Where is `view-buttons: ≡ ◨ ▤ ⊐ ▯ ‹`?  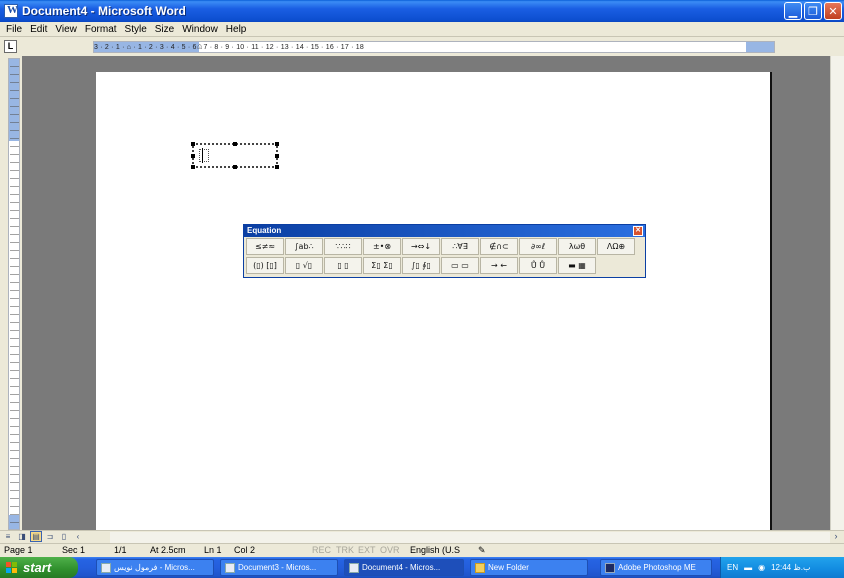
view-buttons: ≡ ◨ ▤ ⊐ ▯ ‹ is located at coordinates (43, 536).